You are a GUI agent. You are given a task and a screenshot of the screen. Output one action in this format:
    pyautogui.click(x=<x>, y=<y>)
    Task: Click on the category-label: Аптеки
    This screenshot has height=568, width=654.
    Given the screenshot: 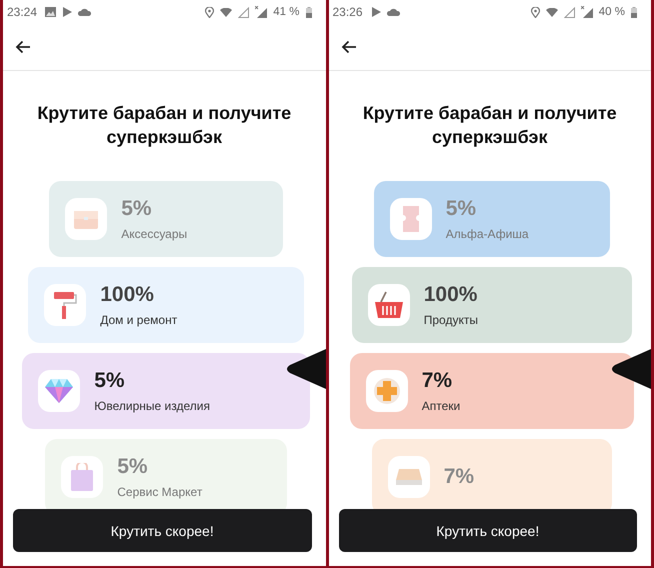 What is the action you would take?
    pyautogui.click(x=441, y=406)
    